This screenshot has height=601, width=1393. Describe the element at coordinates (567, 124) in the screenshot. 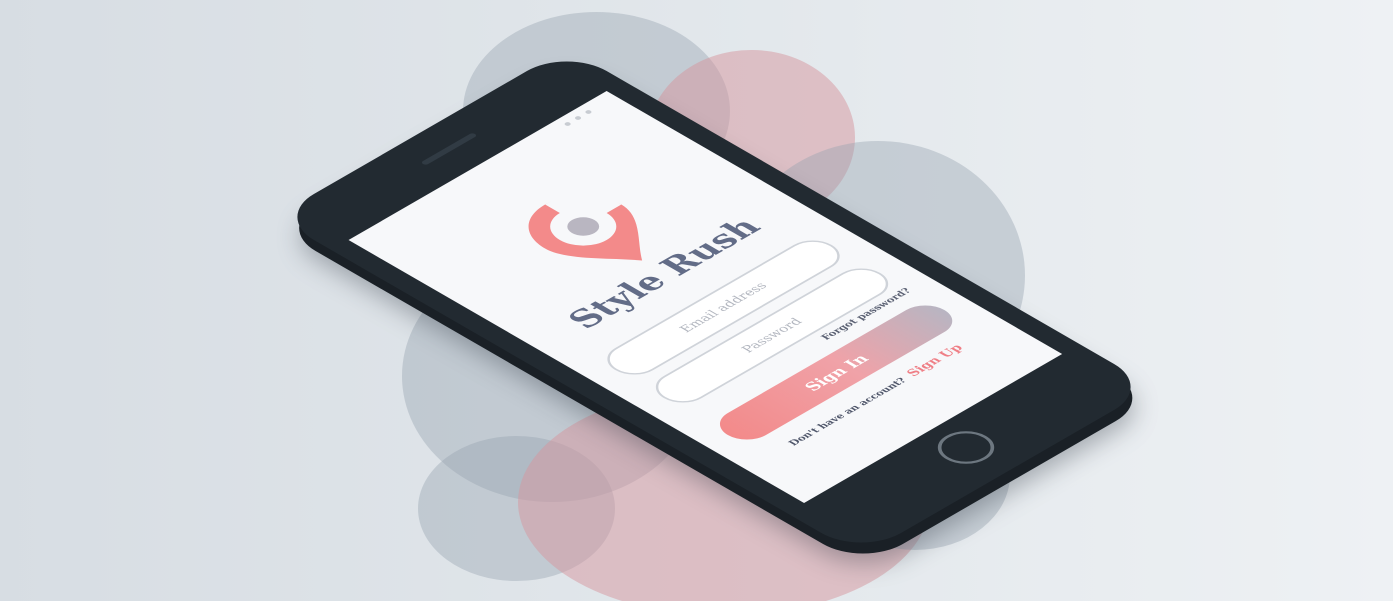

I see `status-signal-icon` at that location.